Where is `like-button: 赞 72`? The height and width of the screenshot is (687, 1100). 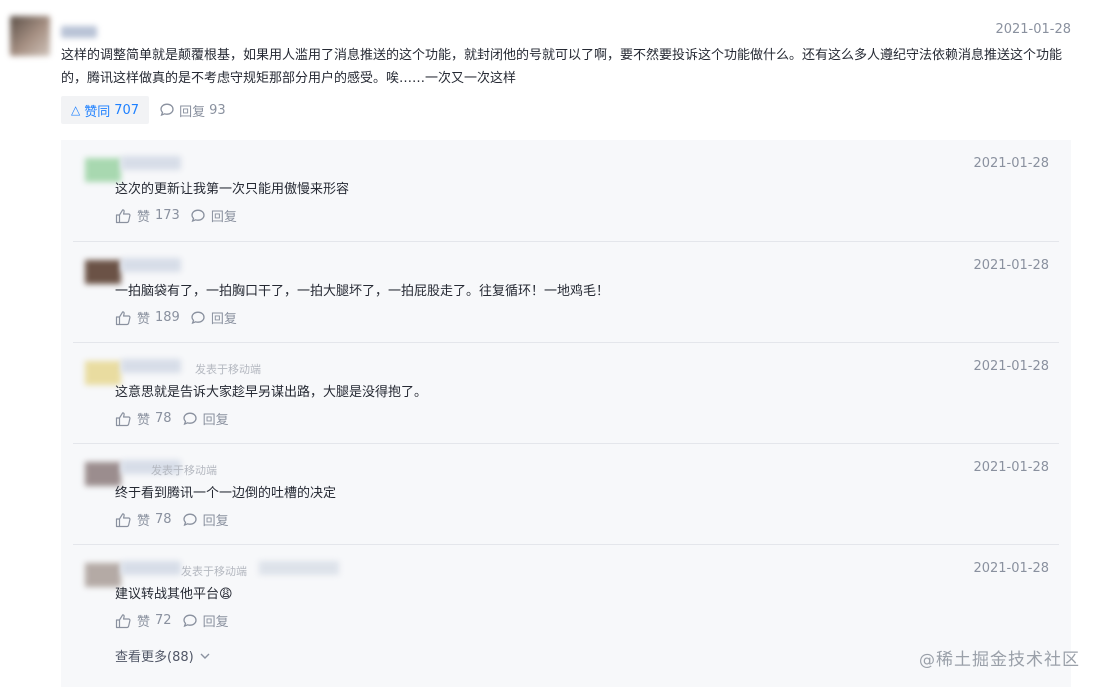 like-button: 赞 72 is located at coordinates (143, 620).